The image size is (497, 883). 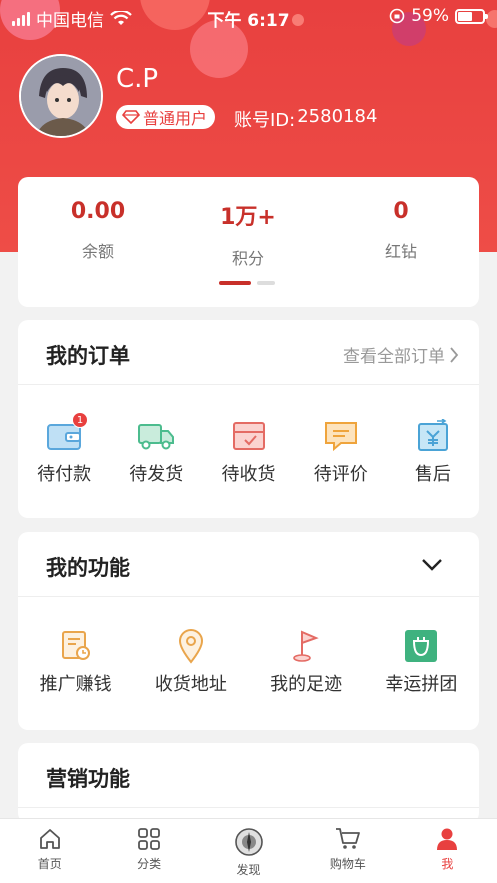 I want to click on flag-icon, so click(x=306, y=646).